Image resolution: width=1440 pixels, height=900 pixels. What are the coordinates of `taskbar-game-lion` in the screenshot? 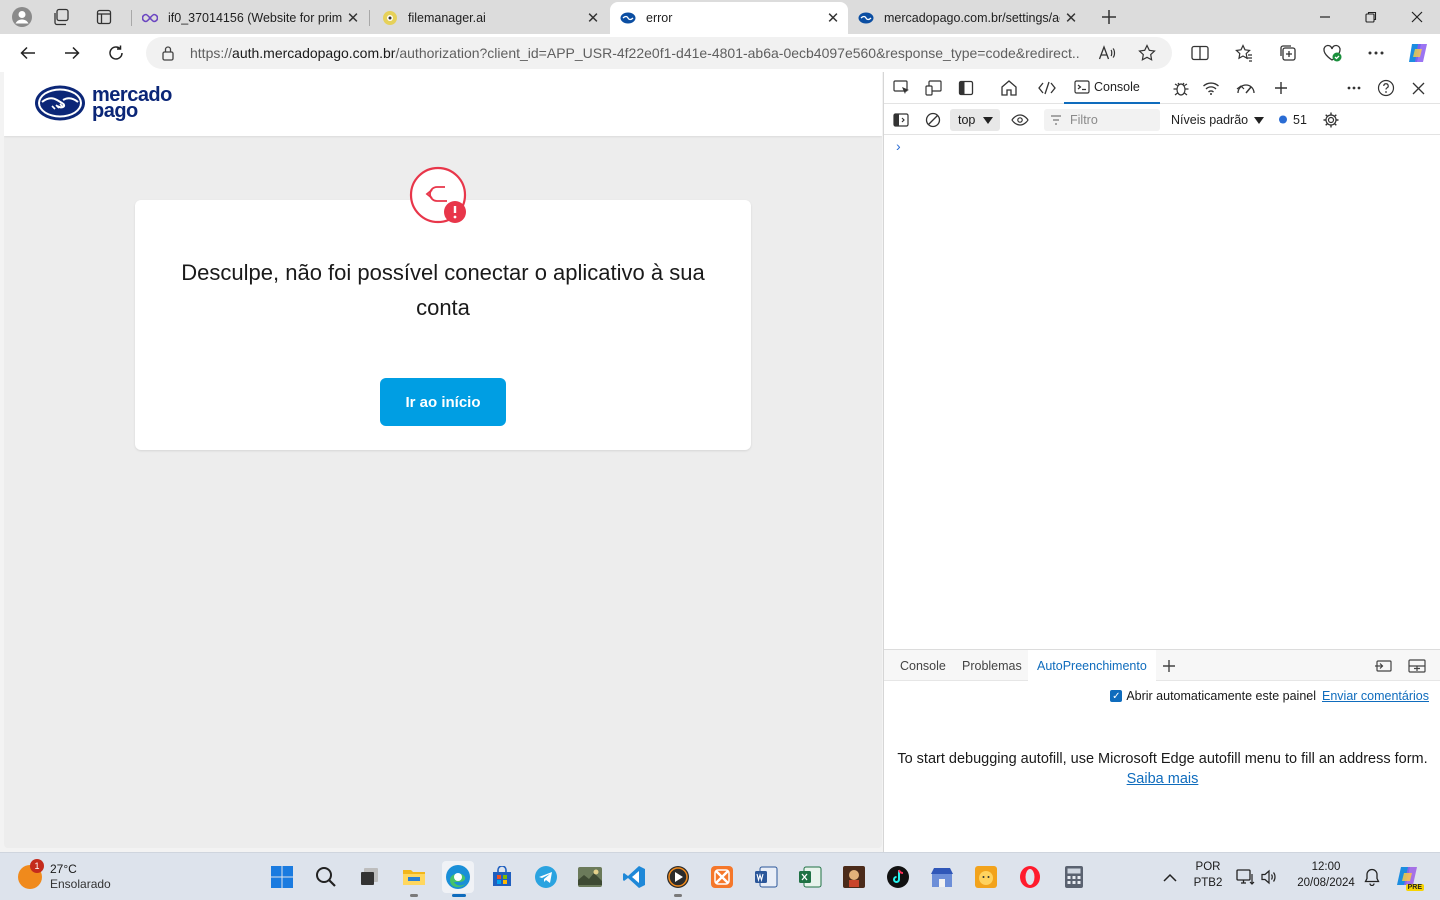 It's located at (986, 877).